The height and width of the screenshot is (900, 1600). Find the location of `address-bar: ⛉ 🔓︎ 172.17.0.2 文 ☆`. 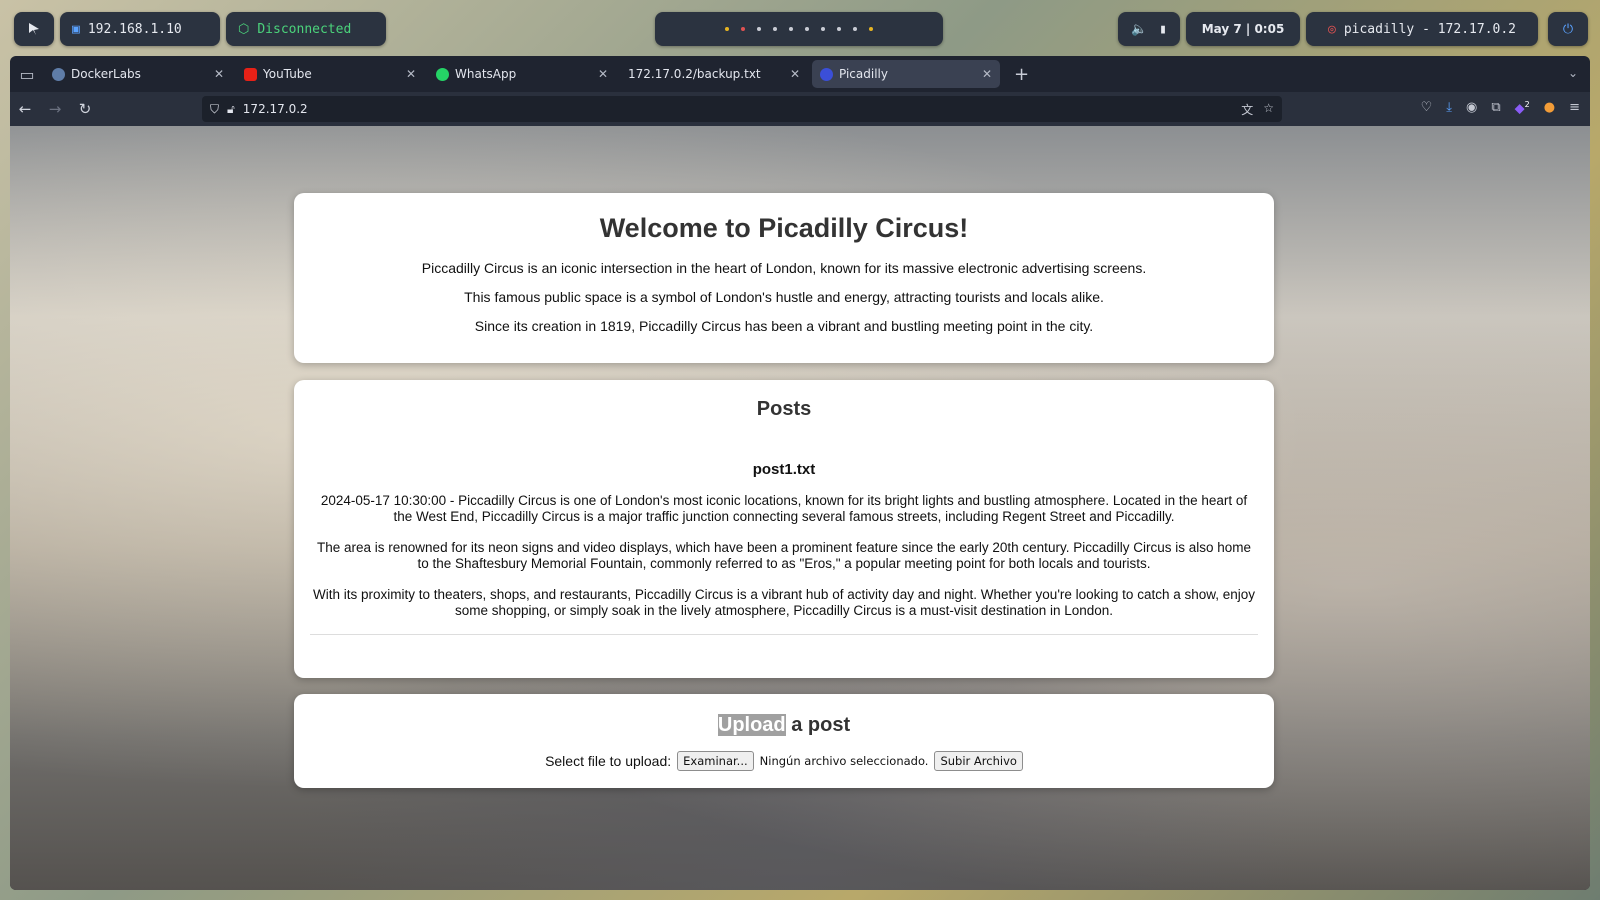

address-bar: ⛉ 🔓︎ 172.17.0.2 文 ☆ is located at coordinates (742, 109).